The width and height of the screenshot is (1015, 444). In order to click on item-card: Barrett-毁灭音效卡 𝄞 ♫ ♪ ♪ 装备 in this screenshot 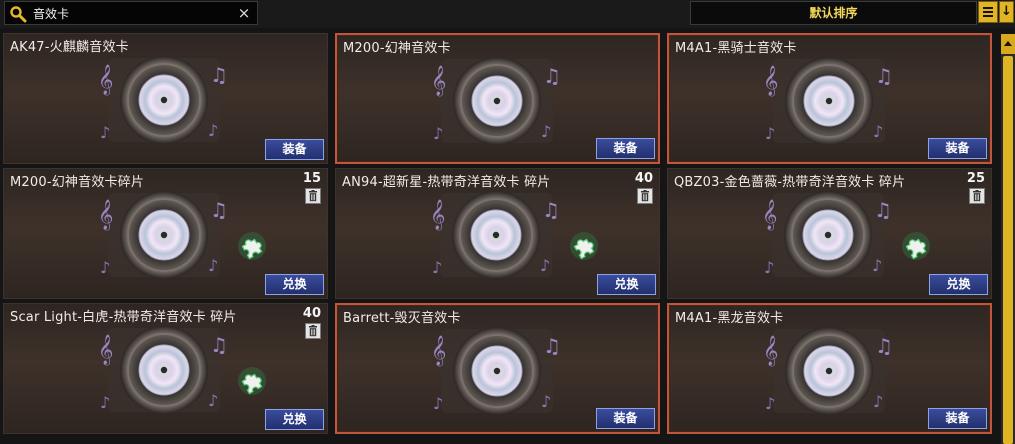, I will do `click(497, 368)`.